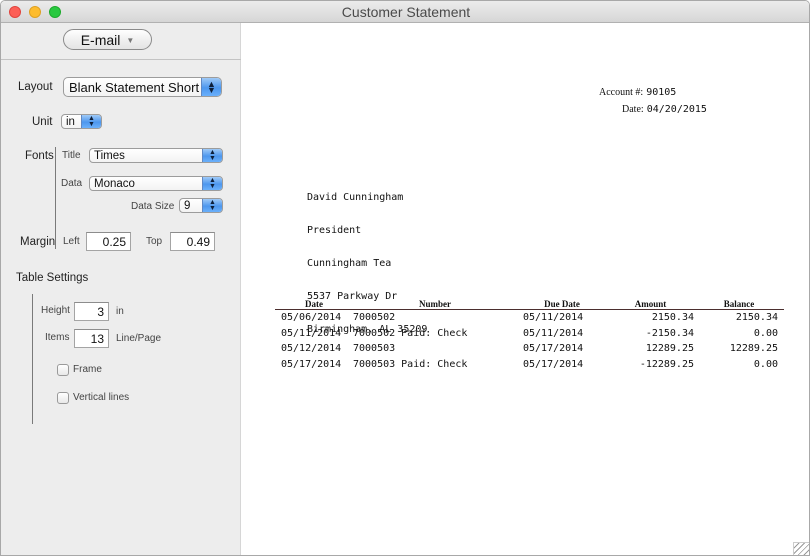 The image size is (810, 556). I want to click on table-settings-heading: Table Settings, so click(52, 278).